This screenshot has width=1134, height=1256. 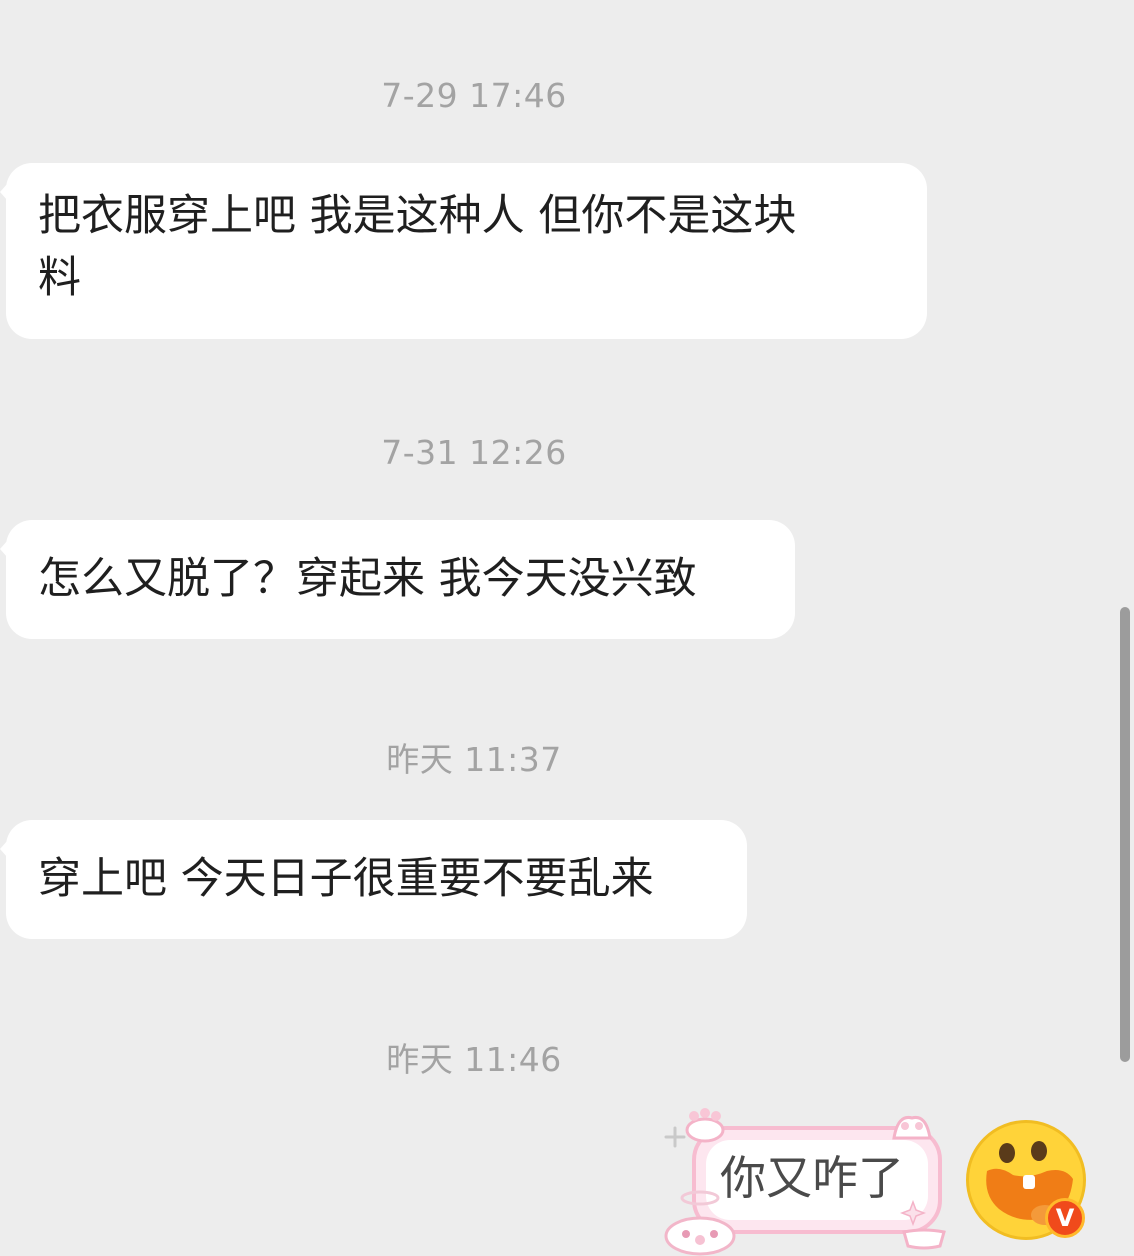 What do you see at coordinates (346, 879) in the screenshot?
I see `message-text: 穿上吧 今天日子很重要不要乱来` at bounding box center [346, 879].